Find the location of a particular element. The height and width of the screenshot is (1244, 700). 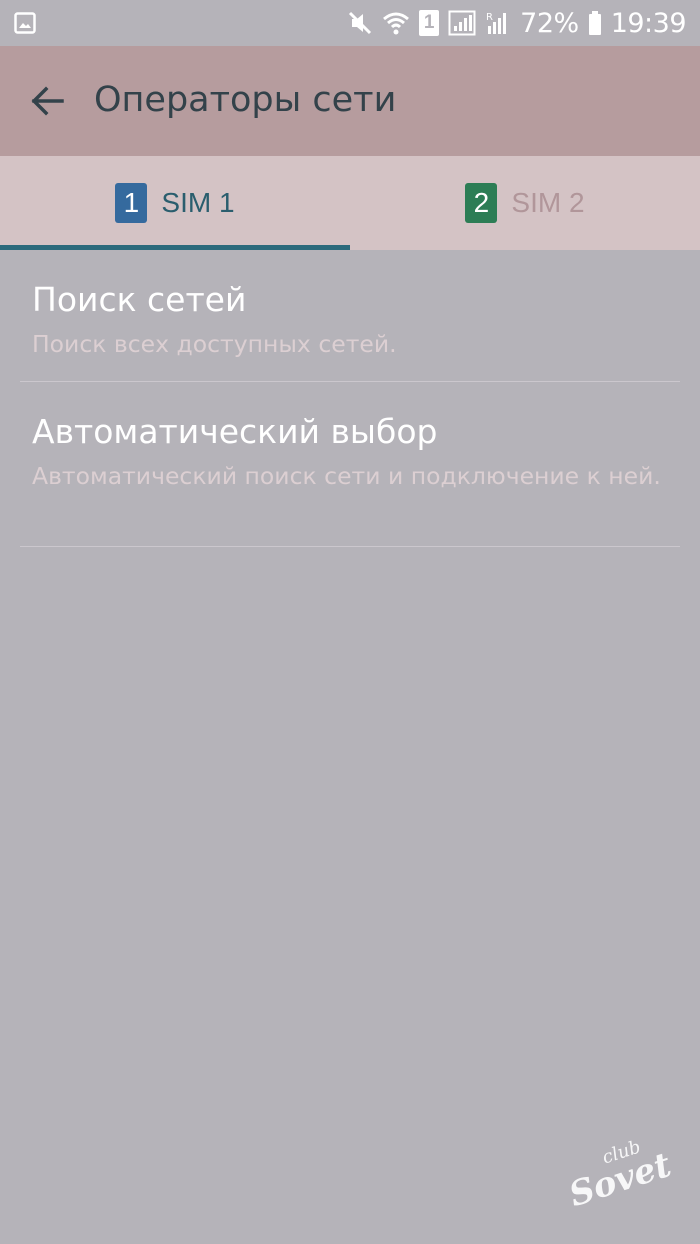

sim1-badge-icon: 1 is located at coordinates (131, 203).